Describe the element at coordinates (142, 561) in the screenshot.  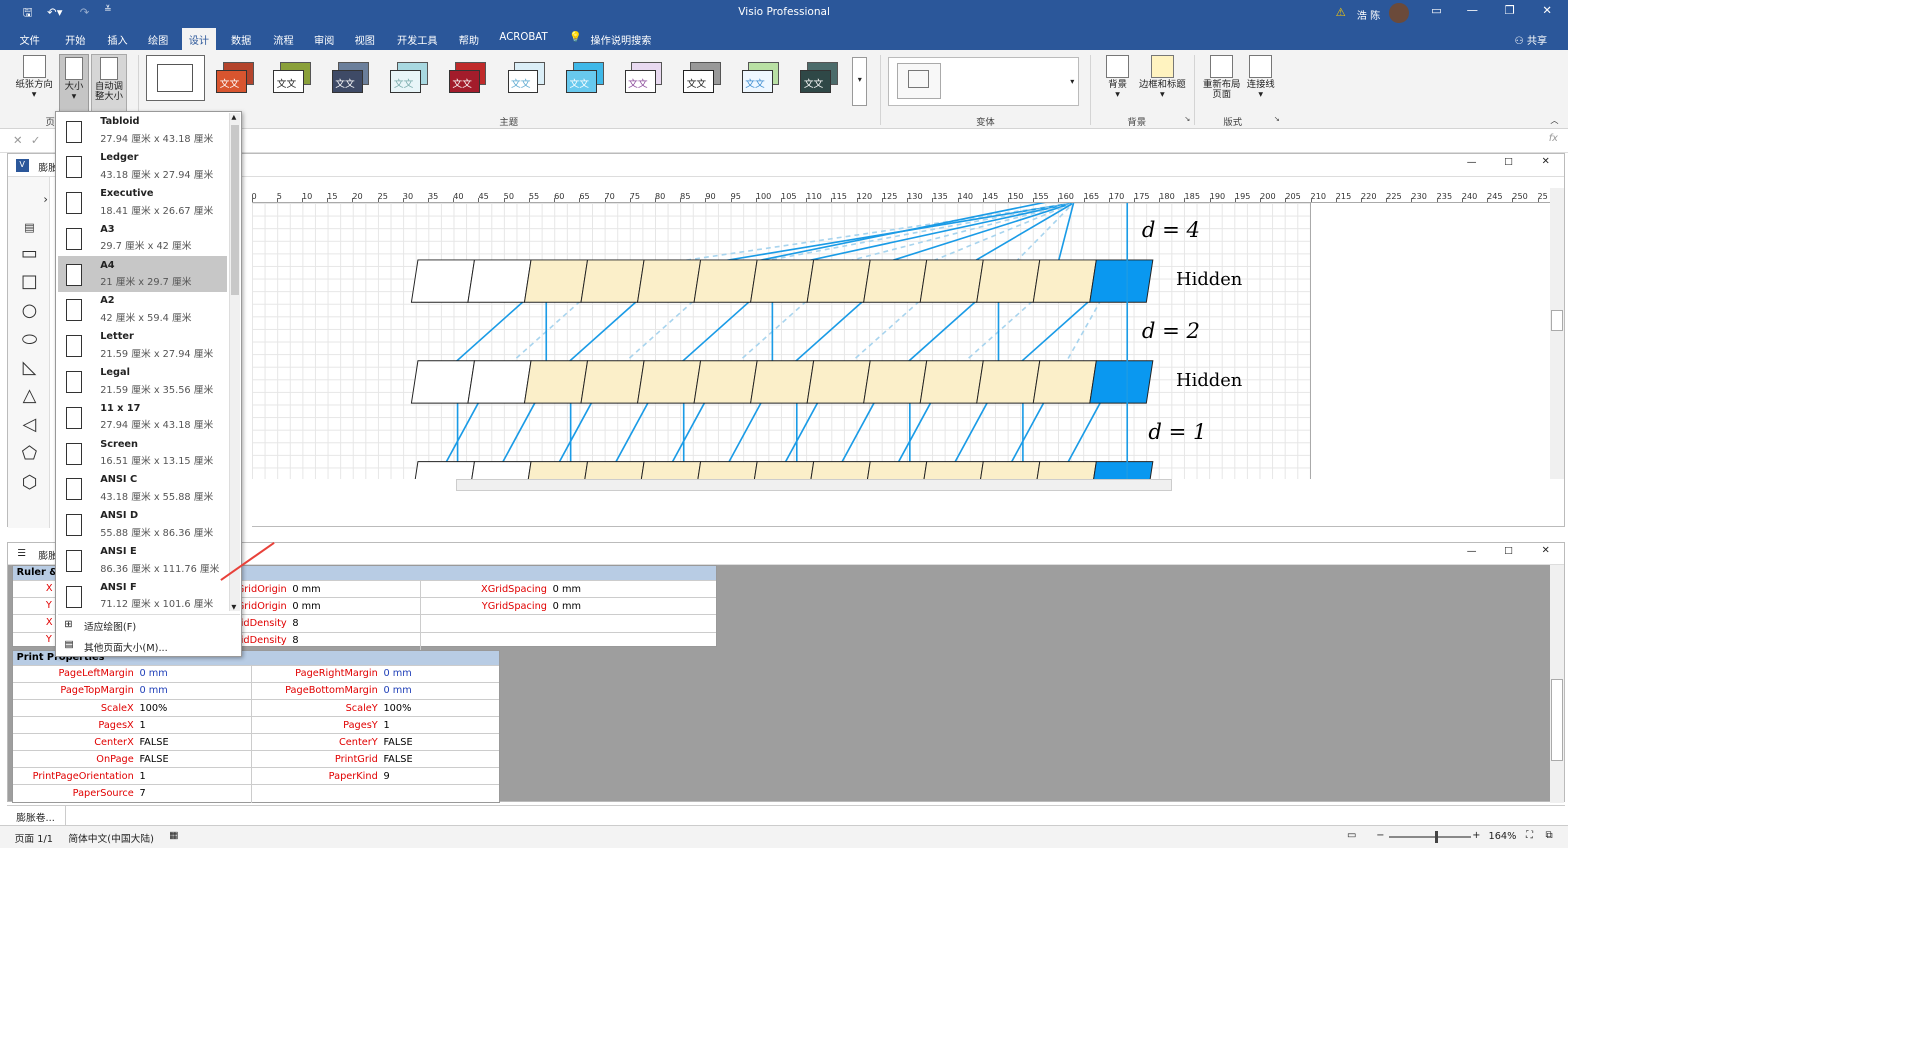
I see `page-size-item: ANSI E 86.36 厘米 x 111.76 厘米` at that location.